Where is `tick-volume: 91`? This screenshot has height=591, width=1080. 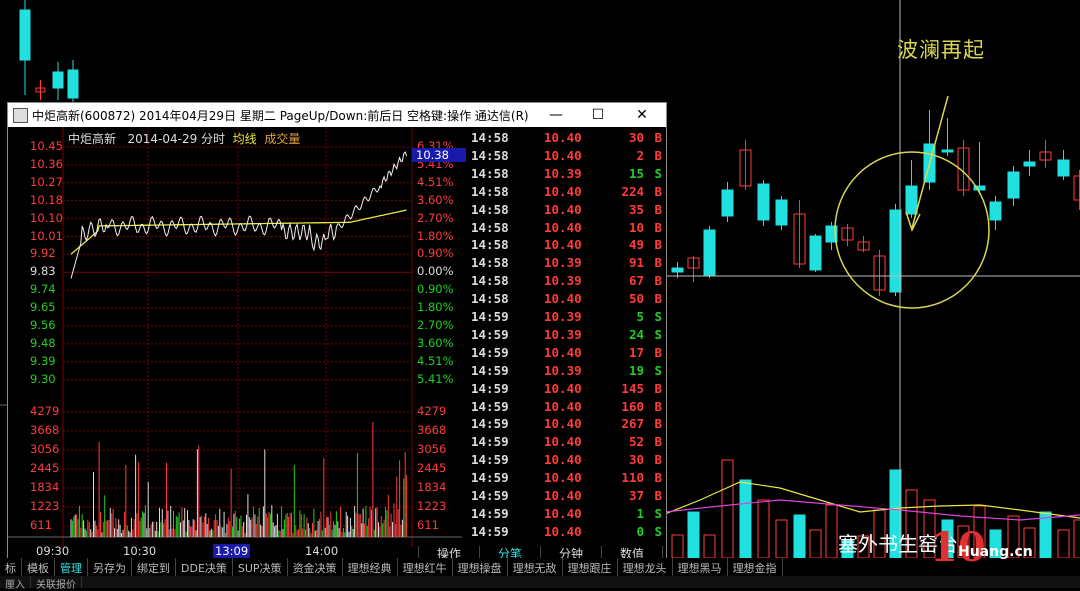 tick-volume: 91 is located at coordinates (636, 263).